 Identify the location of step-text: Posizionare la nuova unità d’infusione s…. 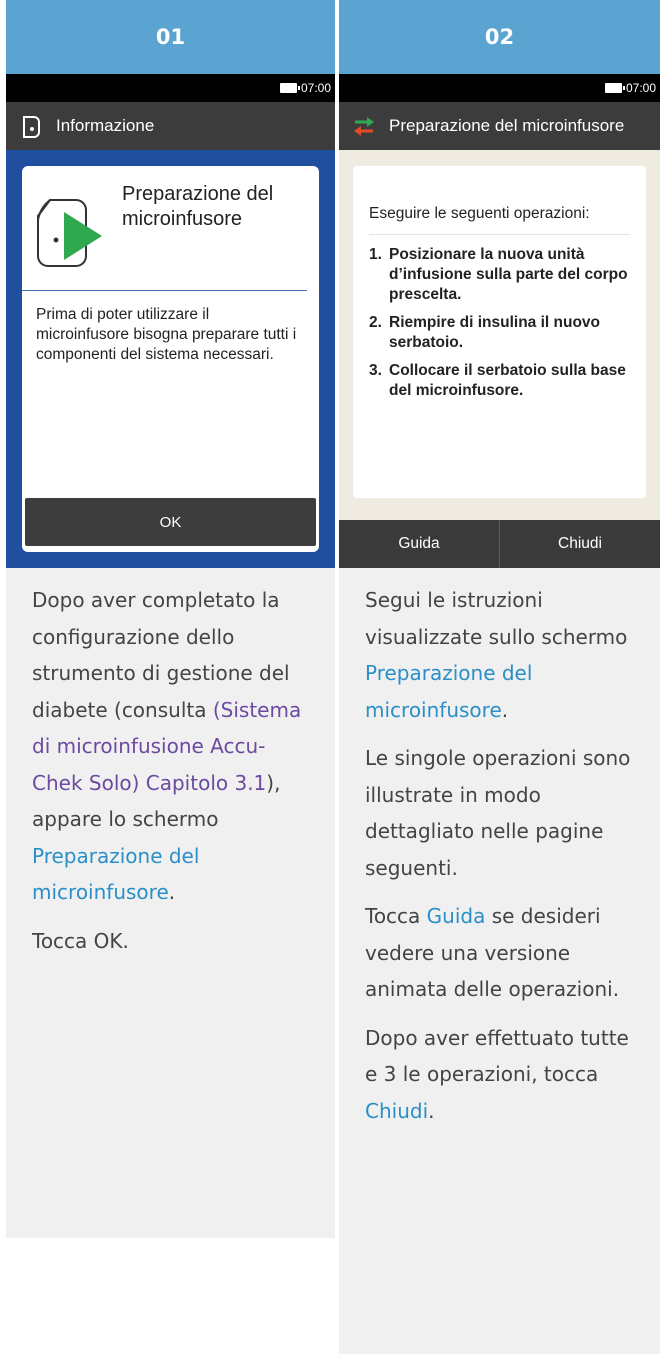
(508, 274).